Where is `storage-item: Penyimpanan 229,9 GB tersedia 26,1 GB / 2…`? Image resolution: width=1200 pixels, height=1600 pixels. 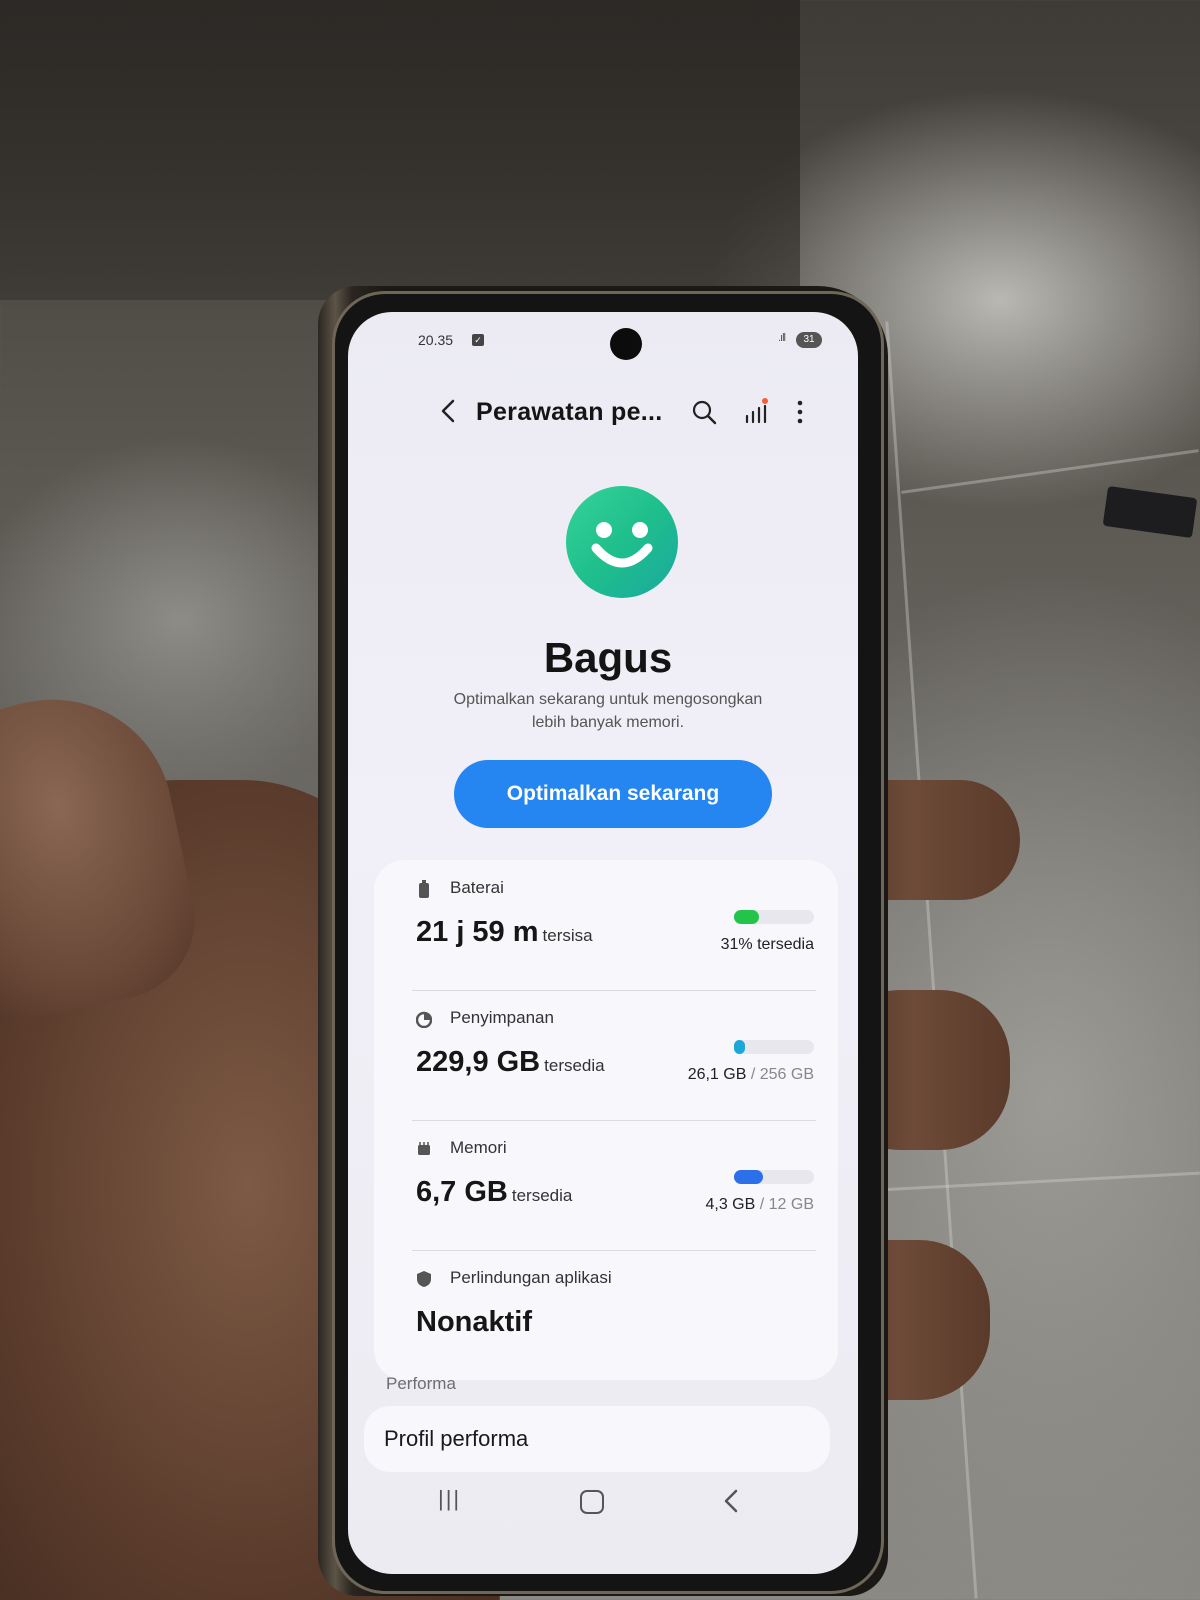
storage-item: Penyimpanan 229,9 GB tersedia 26,1 GB / 2… is located at coordinates (606, 1055).